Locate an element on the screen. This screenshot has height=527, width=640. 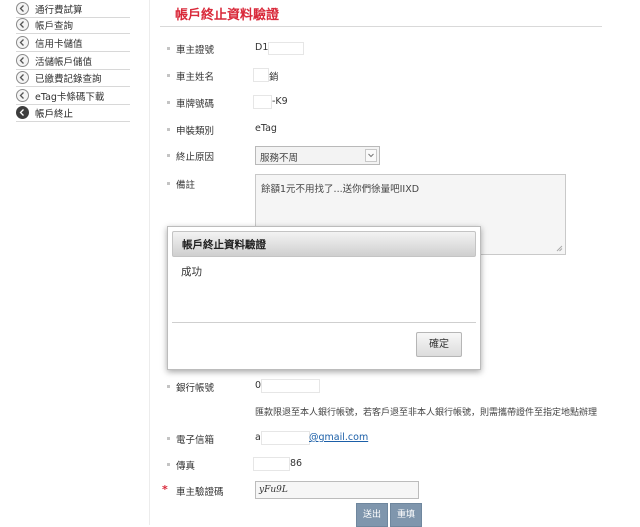
email-prefix: a is located at coordinates (258, 437).